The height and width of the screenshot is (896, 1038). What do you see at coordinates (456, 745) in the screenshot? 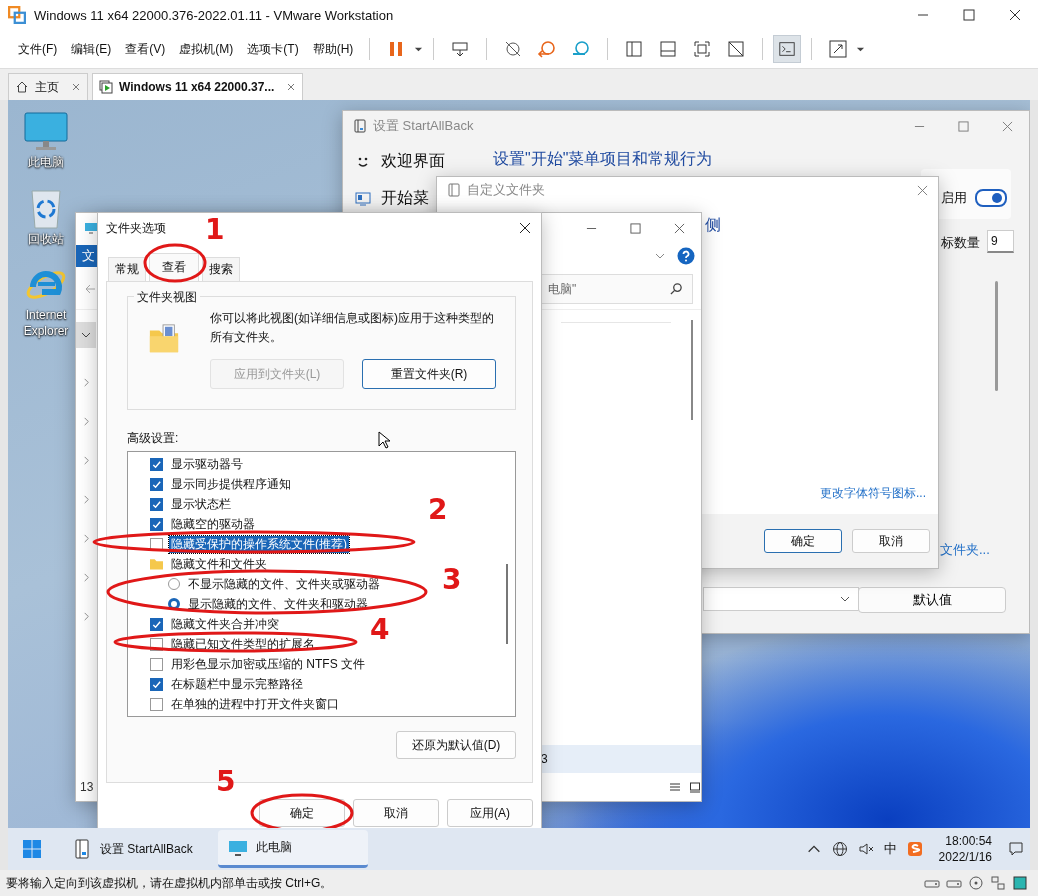
I see `restore-defaults-button: 还原为默认值(D)` at bounding box center [456, 745].